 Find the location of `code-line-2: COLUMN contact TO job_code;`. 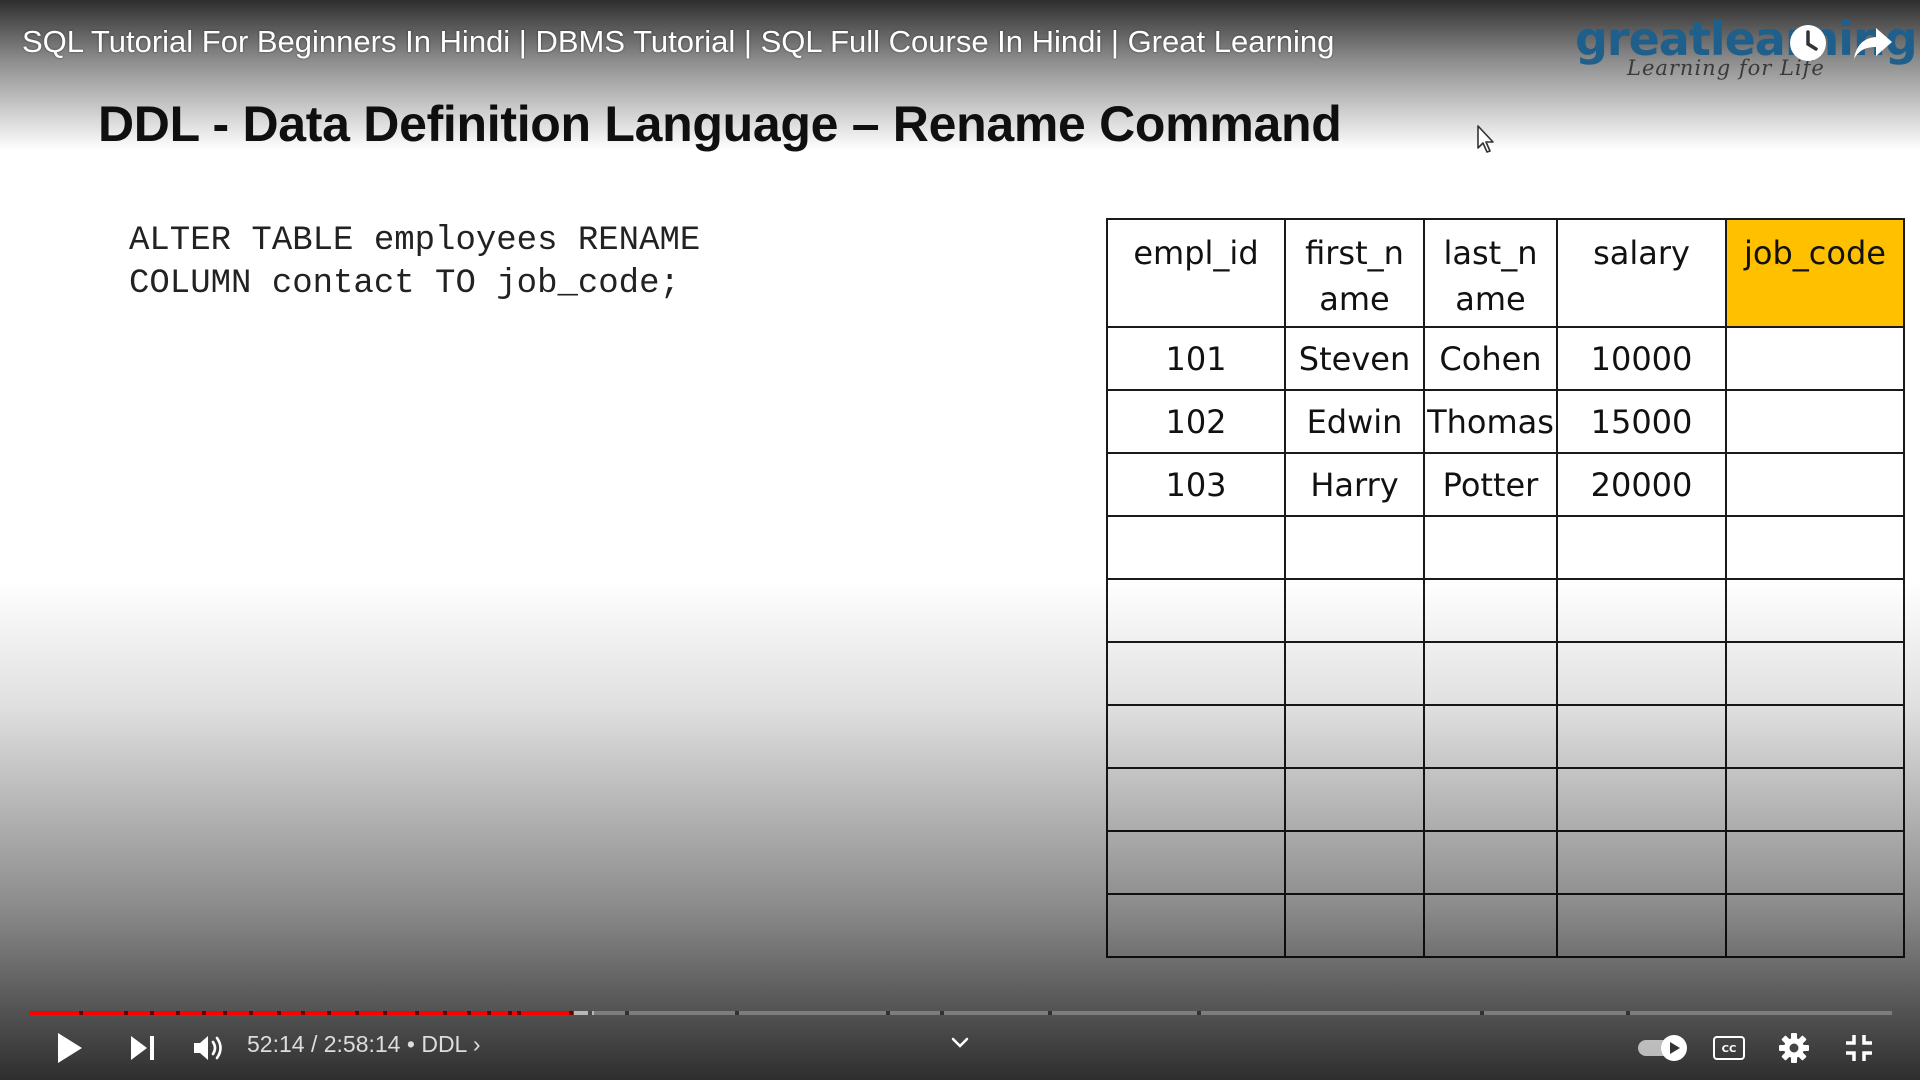

code-line-2: COLUMN contact TO job_code; is located at coordinates (404, 284).